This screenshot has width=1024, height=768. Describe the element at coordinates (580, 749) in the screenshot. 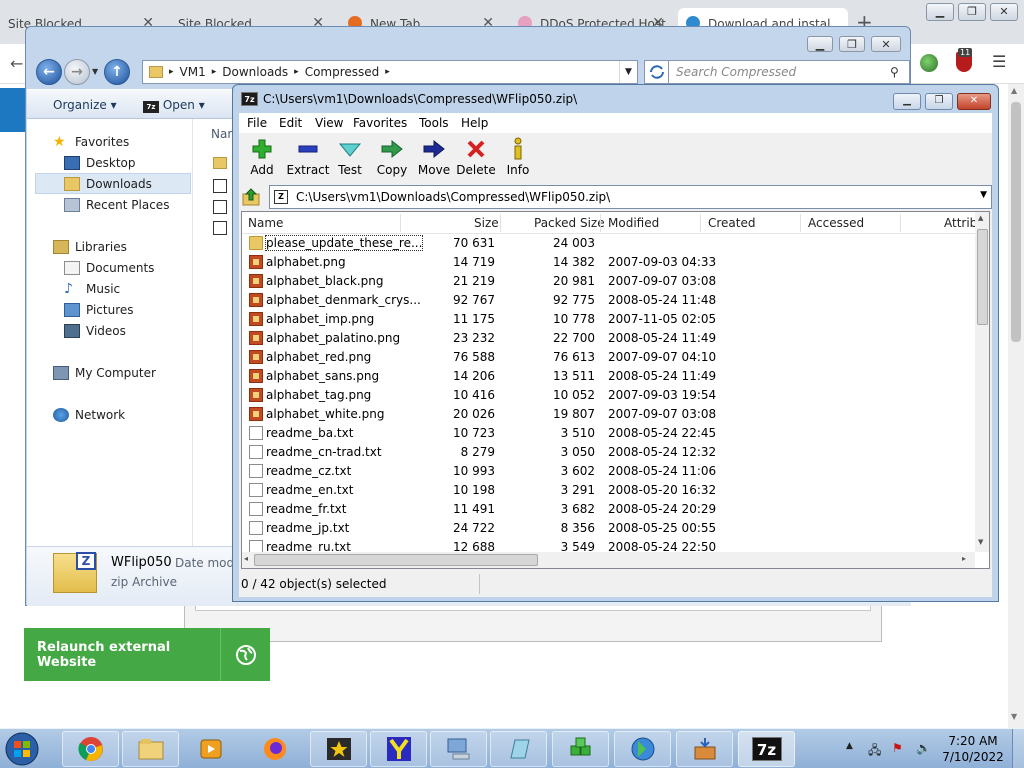

I see `taskbar-cubes-app` at that location.